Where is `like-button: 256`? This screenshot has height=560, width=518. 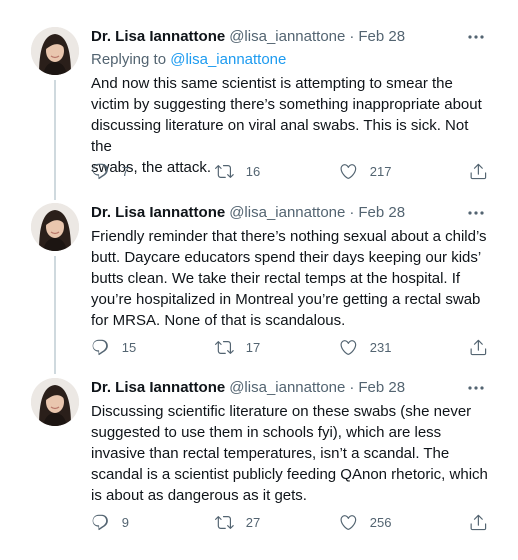
like-button: 256 is located at coordinates (365, 522).